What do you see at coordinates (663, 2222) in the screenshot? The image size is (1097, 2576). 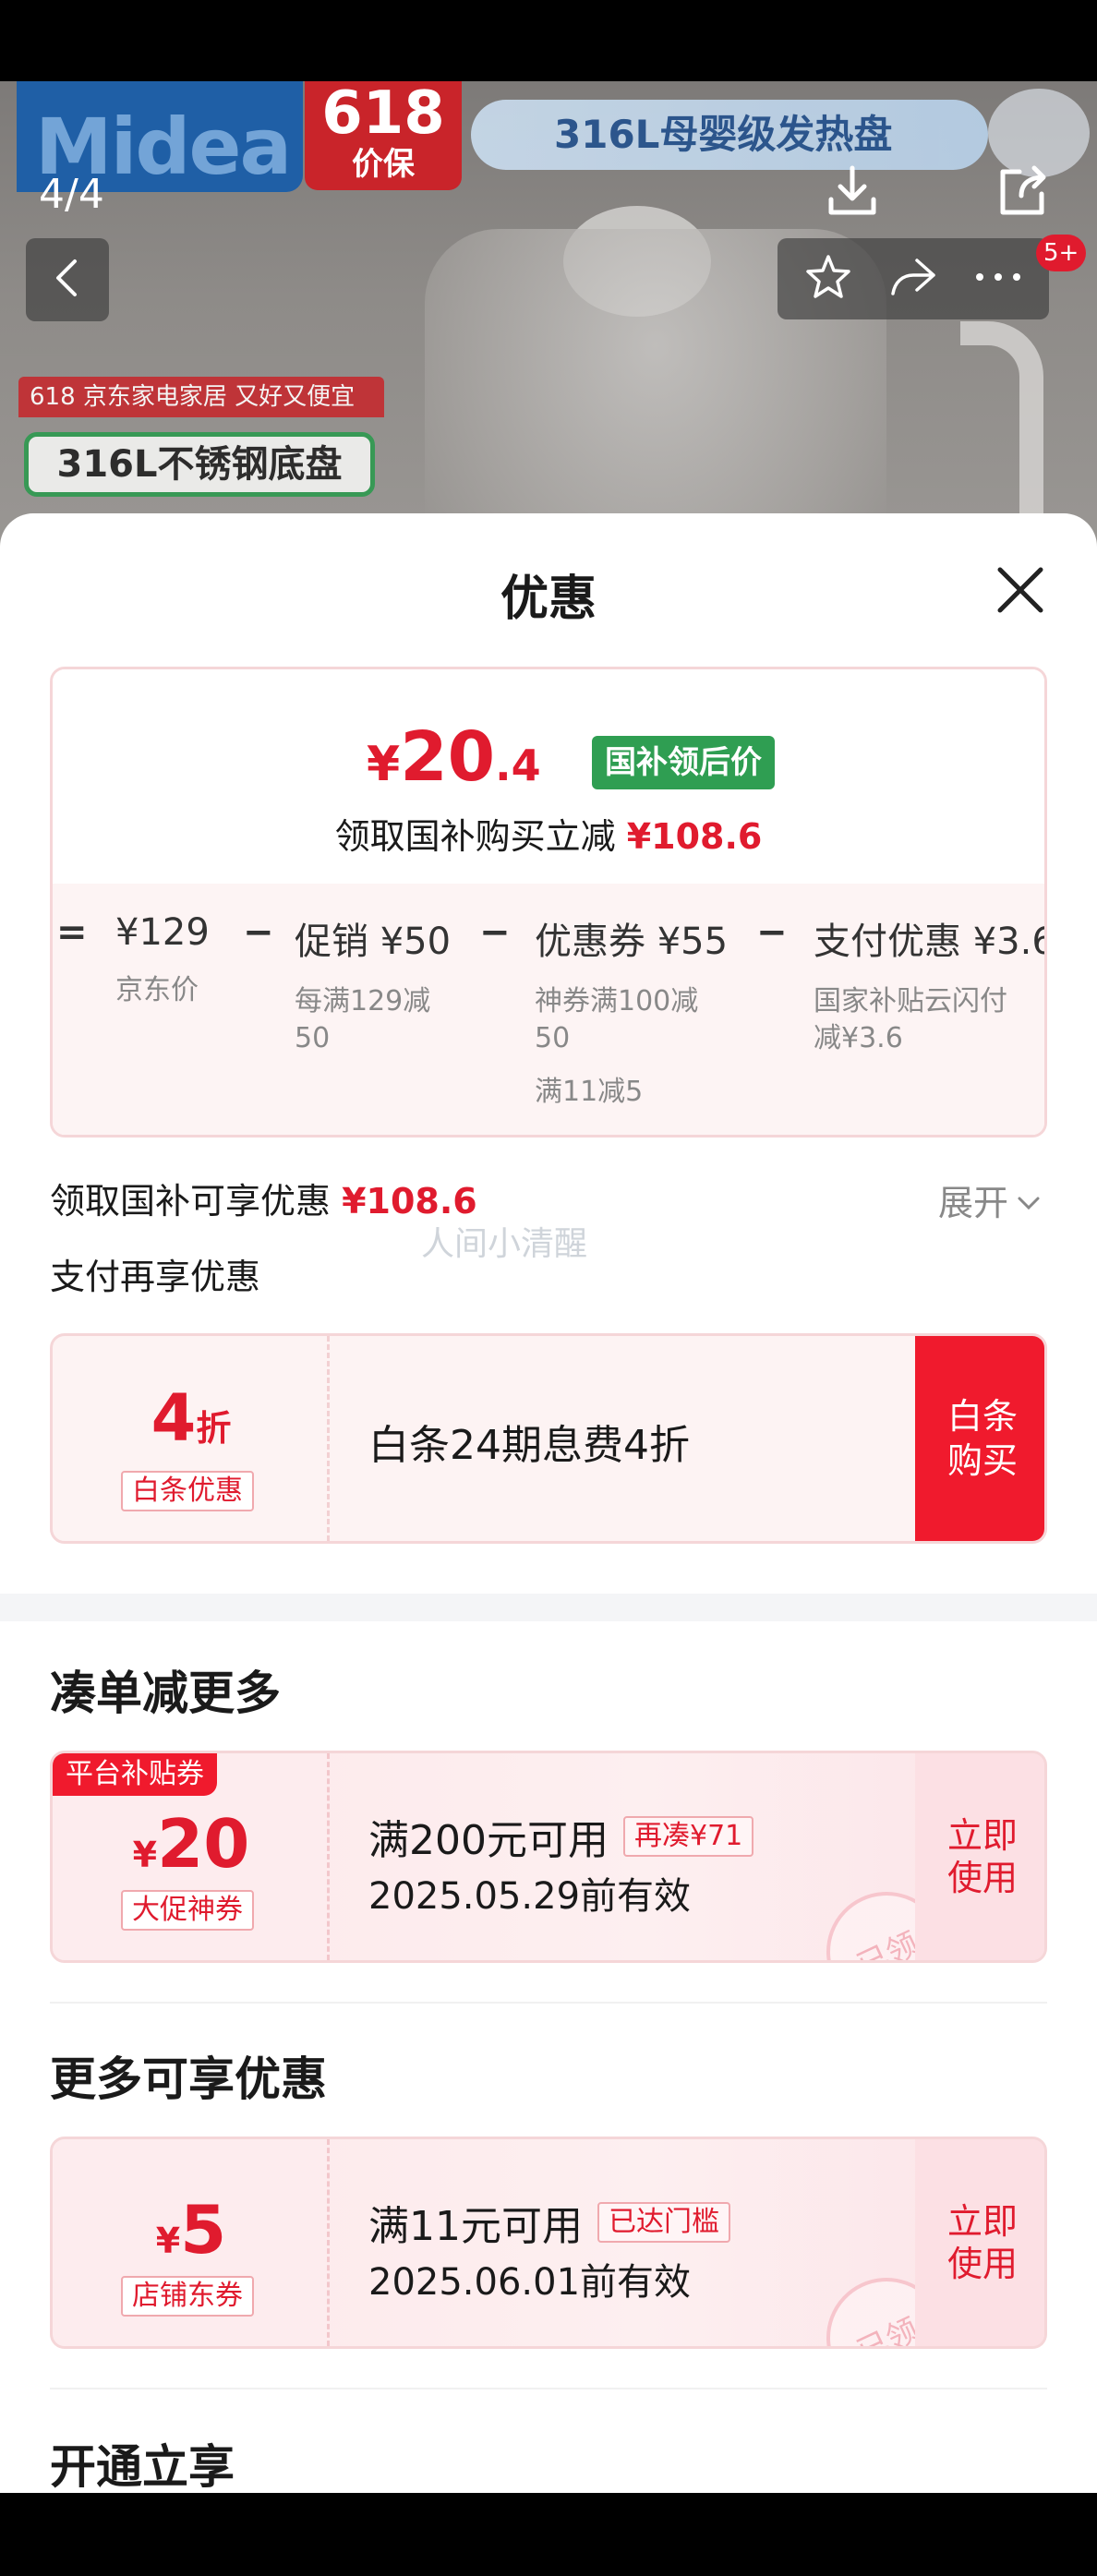 I see `coupon-threshold-tag: 已达门槛` at bounding box center [663, 2222].